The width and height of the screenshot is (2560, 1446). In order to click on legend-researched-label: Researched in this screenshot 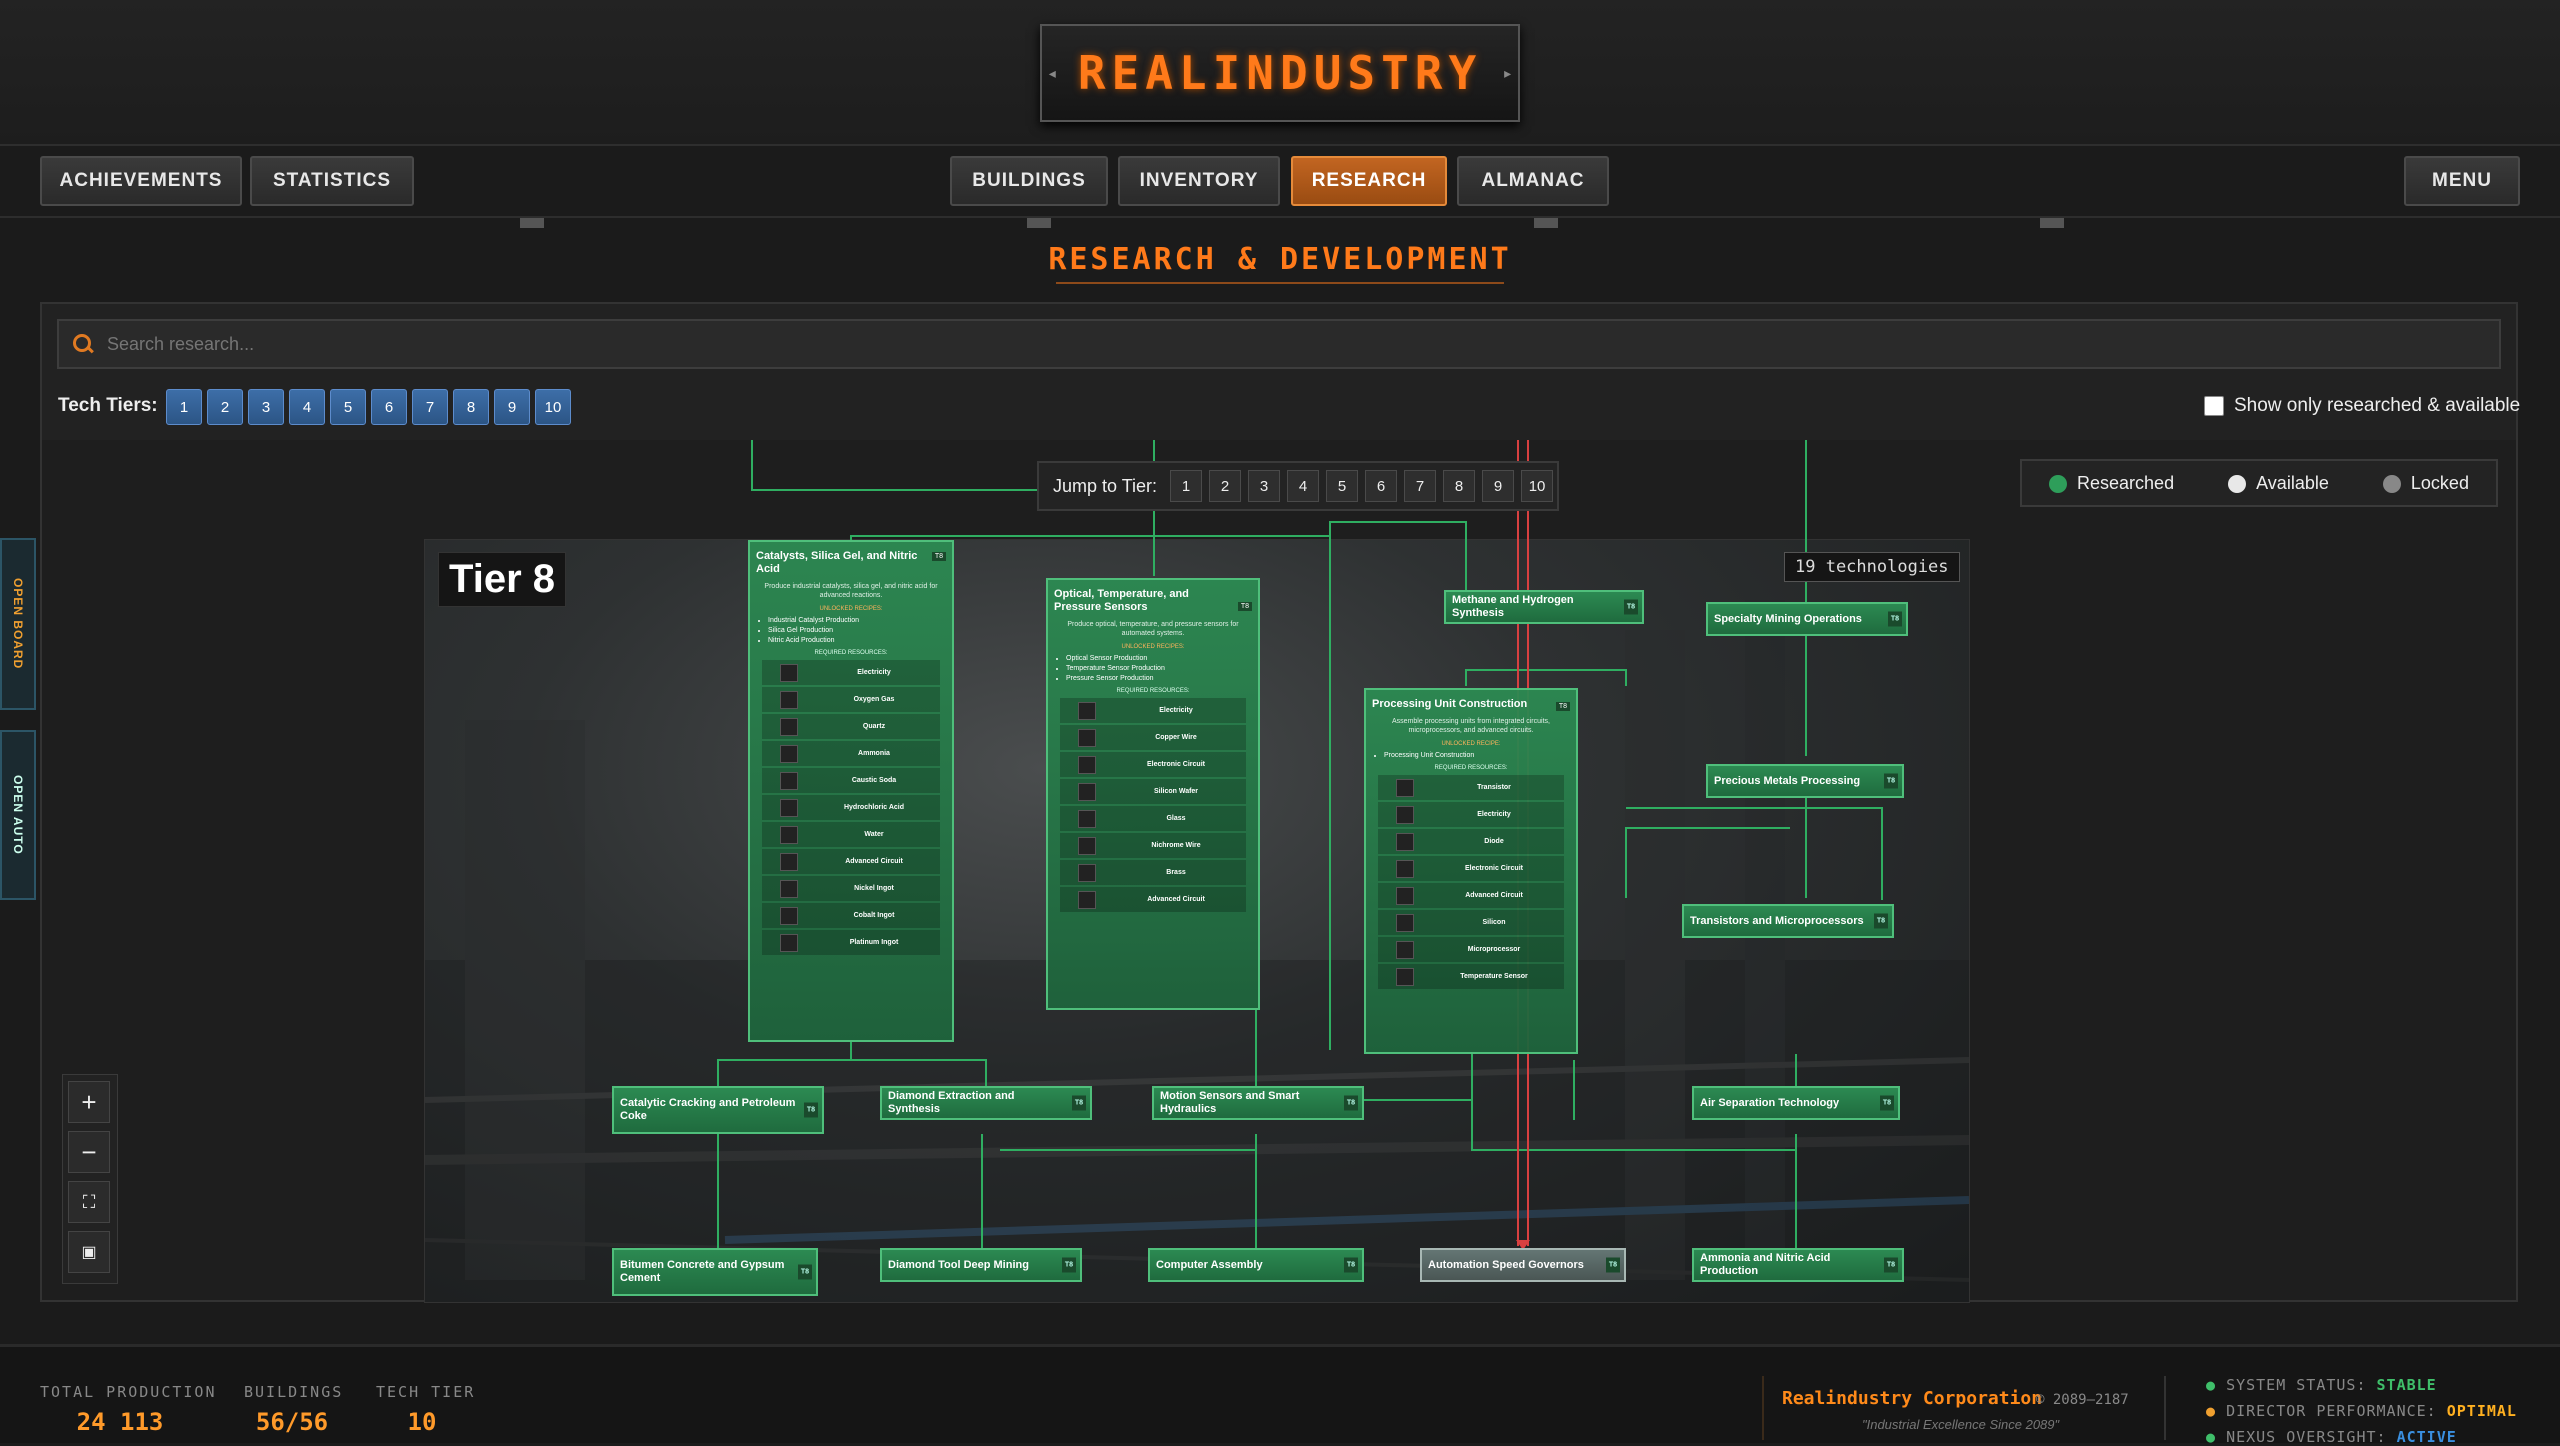, I will do `click(2126, 482)`.